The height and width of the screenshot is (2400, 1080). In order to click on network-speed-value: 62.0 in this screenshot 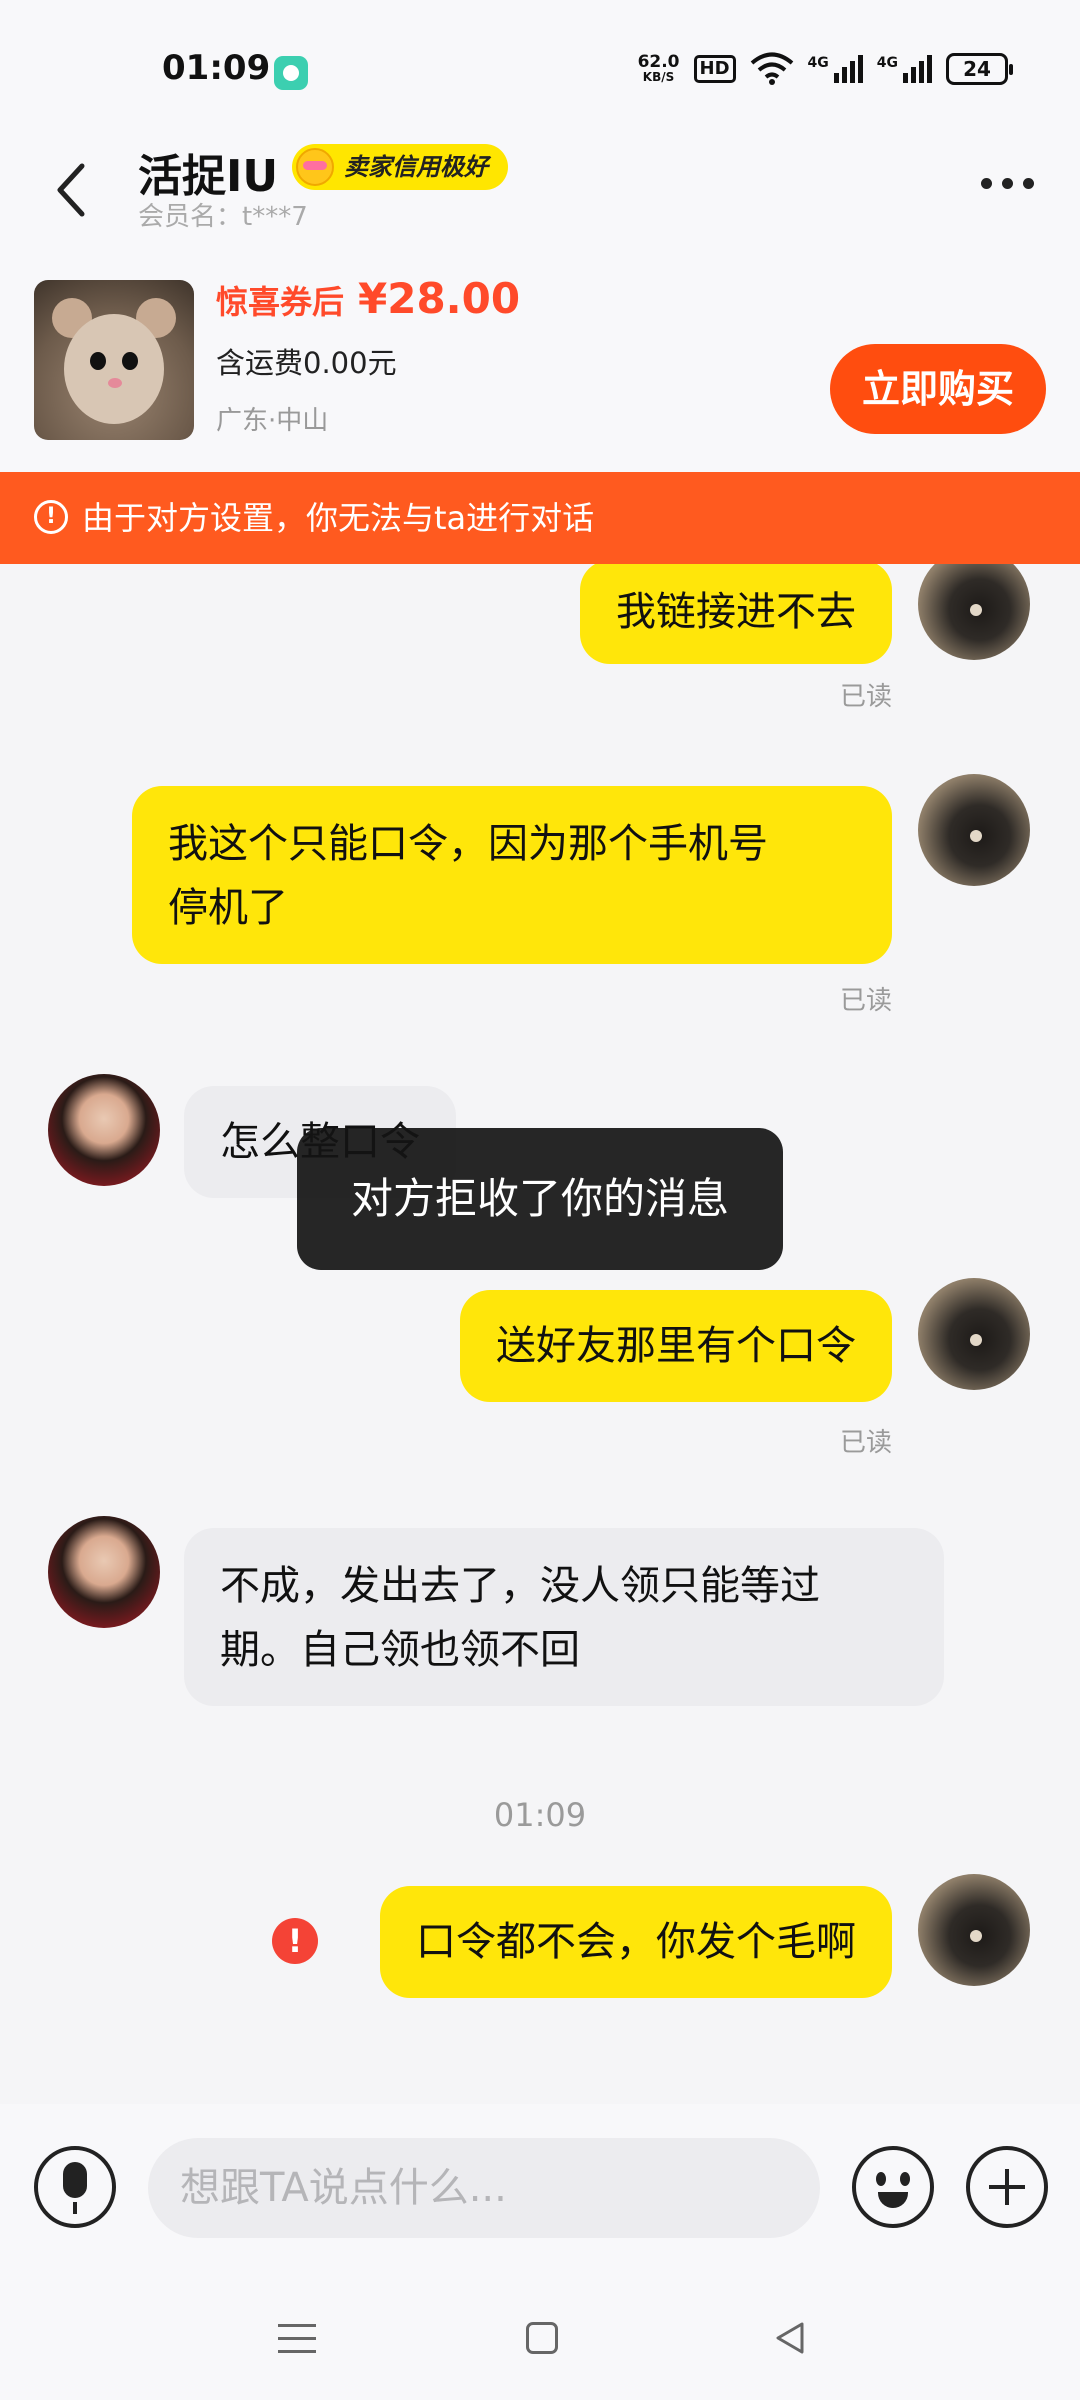, I will do `click(658, 62)`.